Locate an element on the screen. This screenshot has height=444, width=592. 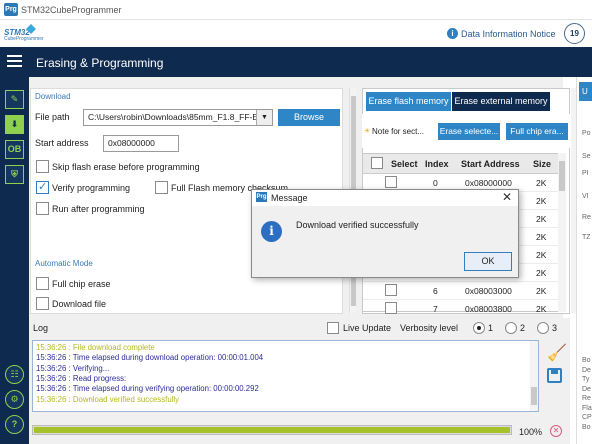
live-update-checkbox is located at coordinates (333, 328).